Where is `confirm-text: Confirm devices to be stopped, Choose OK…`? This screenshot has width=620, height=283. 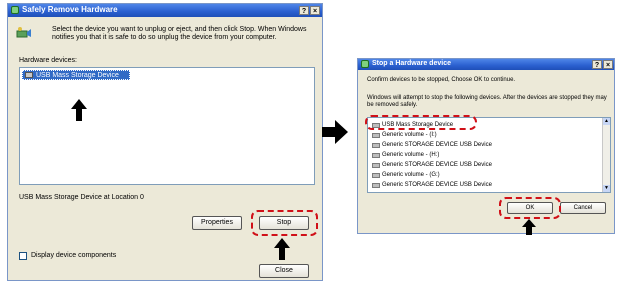
confirm-text: Confirm devices to be stopped, Choose OK… is located at coordinates (441, 80).